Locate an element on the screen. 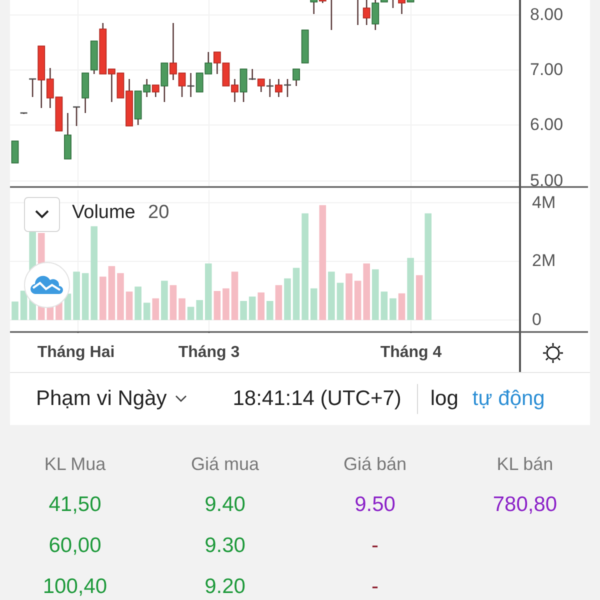 The width and height of the screenshot is (600, 600). table-cell: 9.30 is located at coordinates (225, 546).